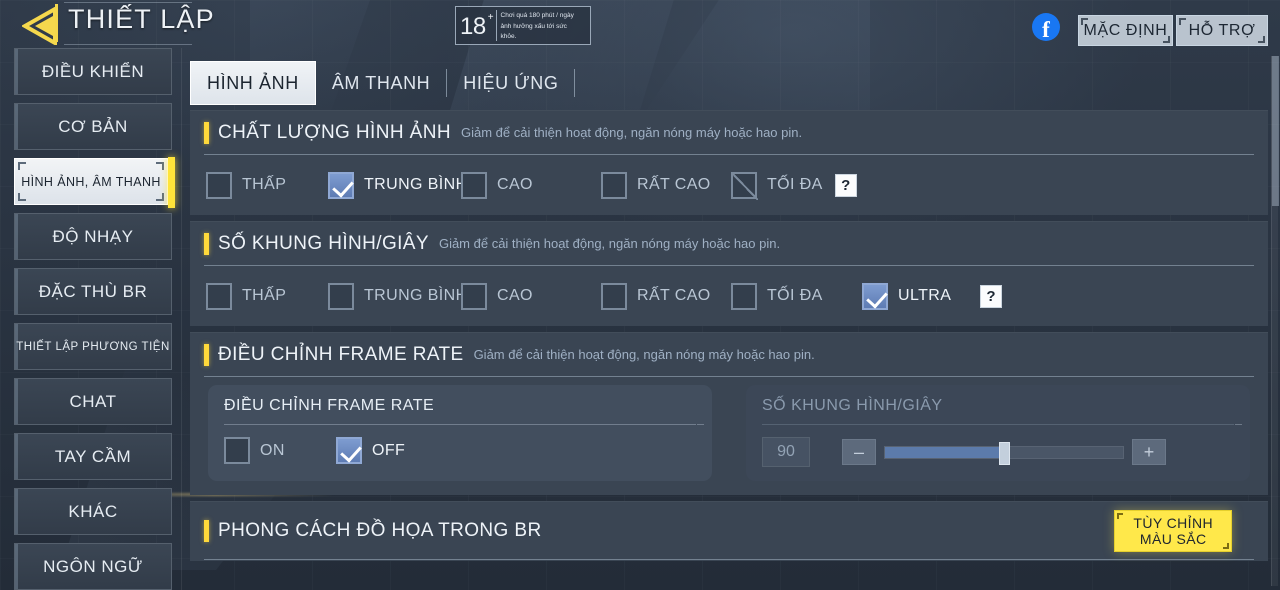 The image size is (1280, 590). I want to click on sidebar-item-chat: CHAT, so click(93, 401).